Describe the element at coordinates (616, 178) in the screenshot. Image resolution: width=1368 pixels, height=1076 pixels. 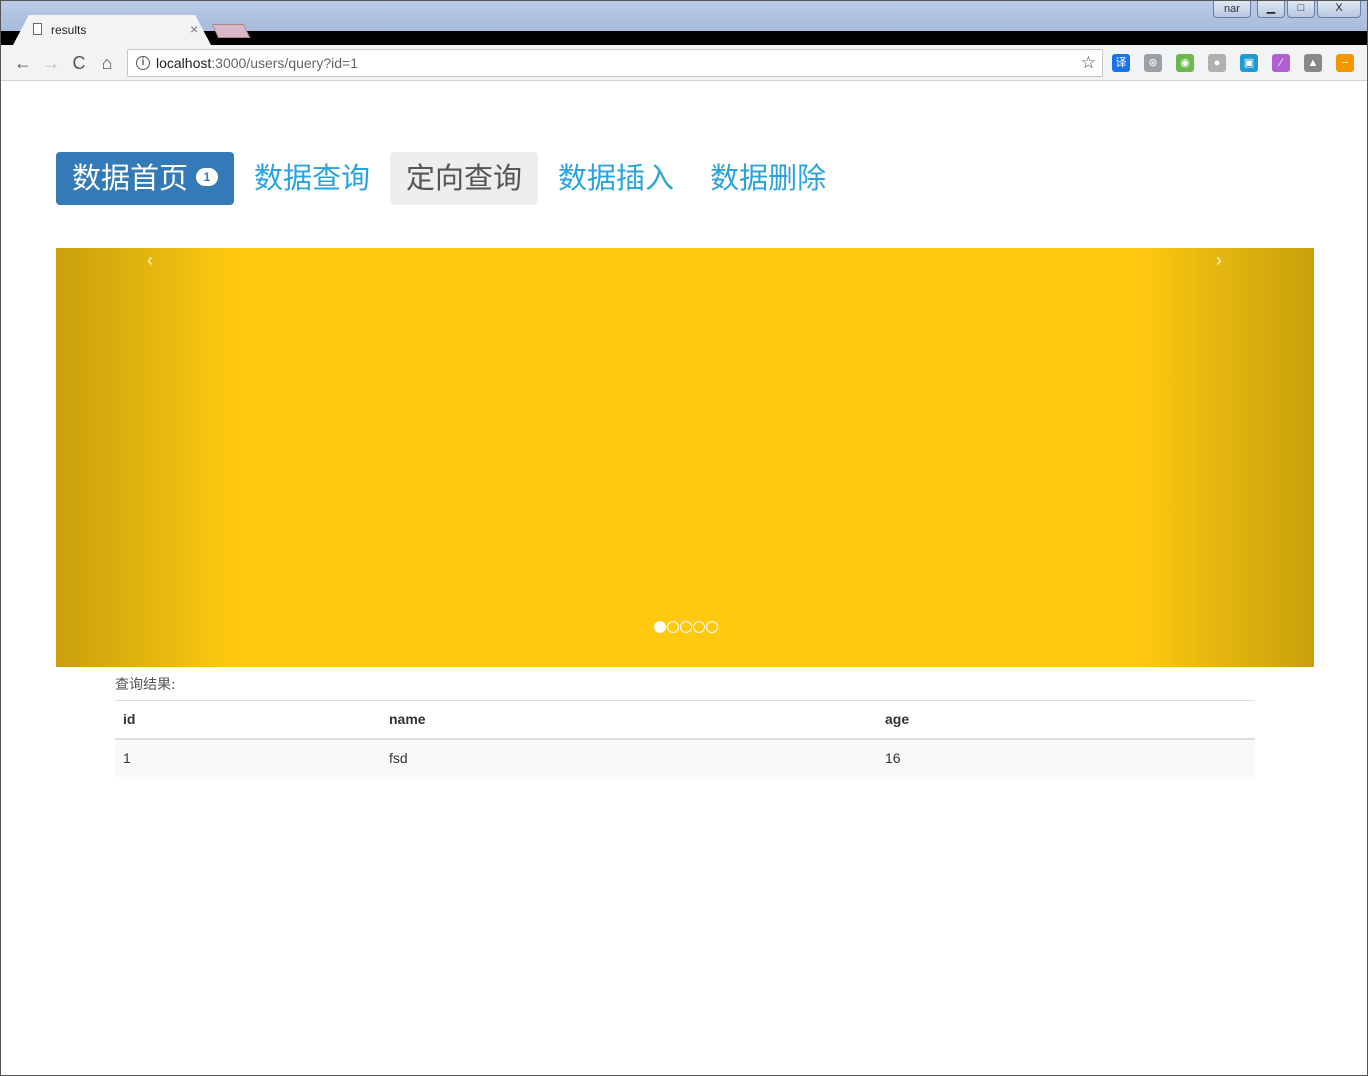
I see `nav-item-data-insert: 数据插入` at that location.